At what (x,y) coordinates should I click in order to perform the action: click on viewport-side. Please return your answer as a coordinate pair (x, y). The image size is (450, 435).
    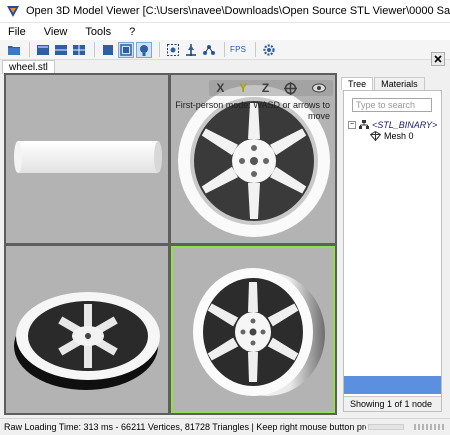
    Looking at the image, I should click on (87, 159).